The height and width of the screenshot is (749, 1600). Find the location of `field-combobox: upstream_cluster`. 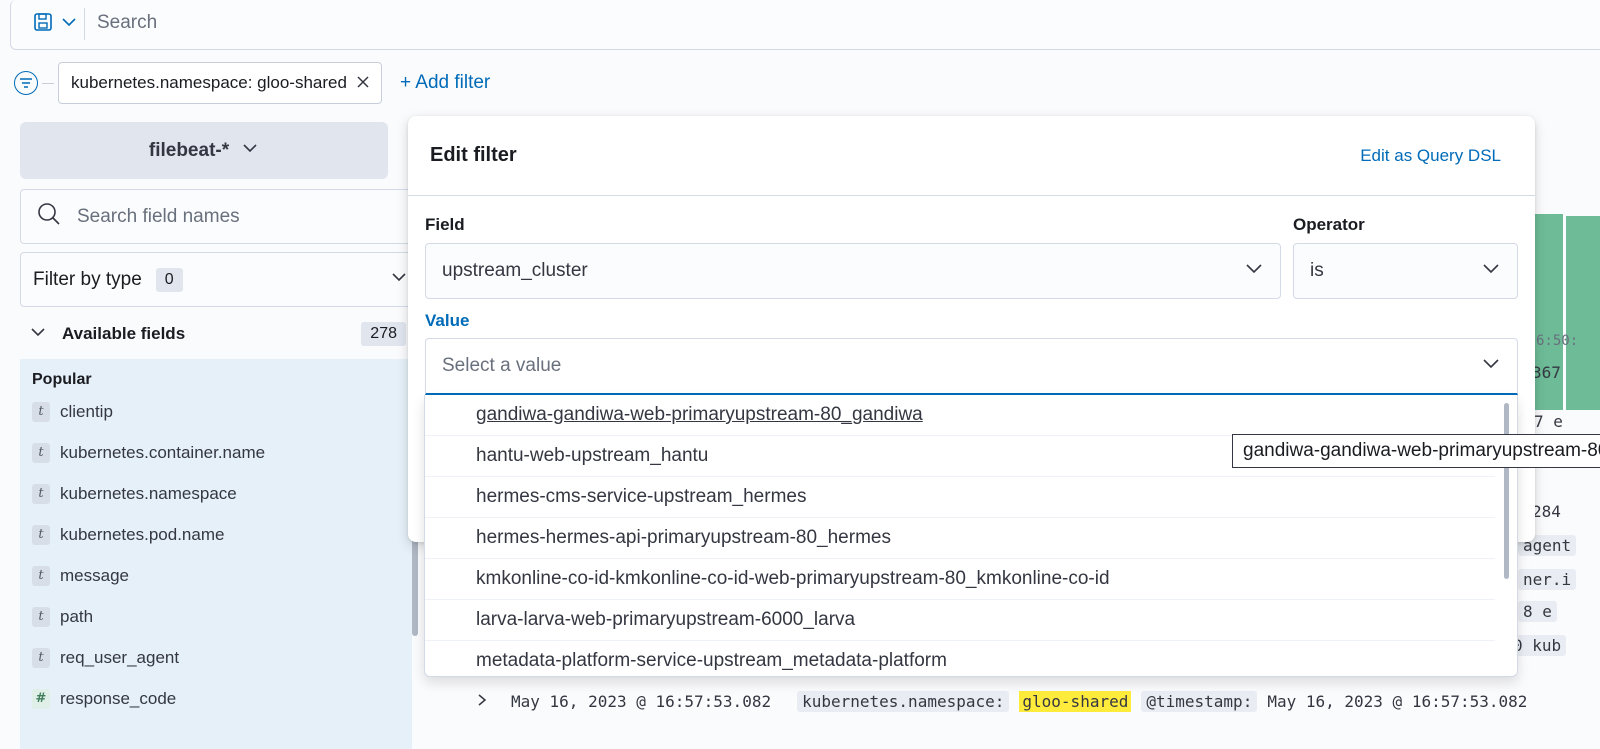

field-combobox: upstream_cluster is located at coordinates (853, 271).